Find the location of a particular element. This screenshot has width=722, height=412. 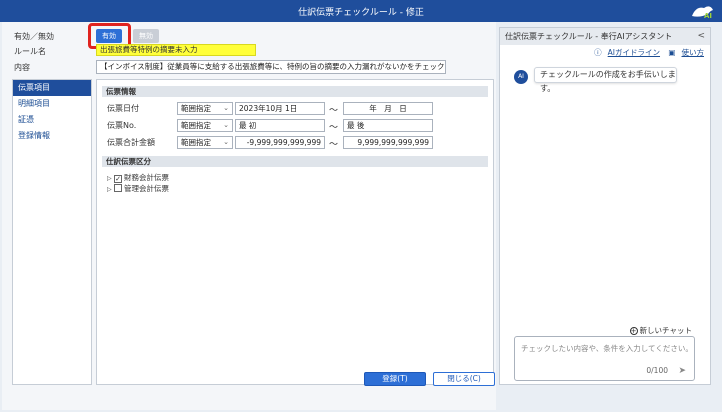

checkbox-unchecked-icon is located at coordinates (118, 188).